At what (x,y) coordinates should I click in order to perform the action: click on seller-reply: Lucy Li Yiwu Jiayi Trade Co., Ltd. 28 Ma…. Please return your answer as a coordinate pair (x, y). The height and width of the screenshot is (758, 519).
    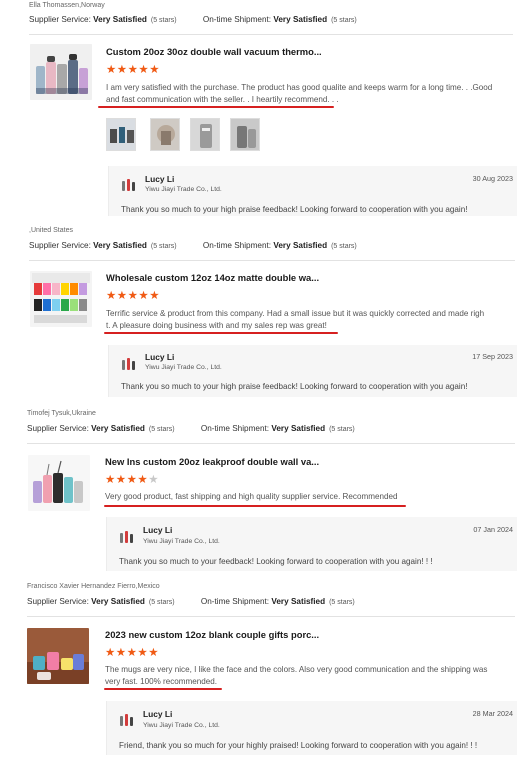
    Looking at the image, I should click on (311, 728).